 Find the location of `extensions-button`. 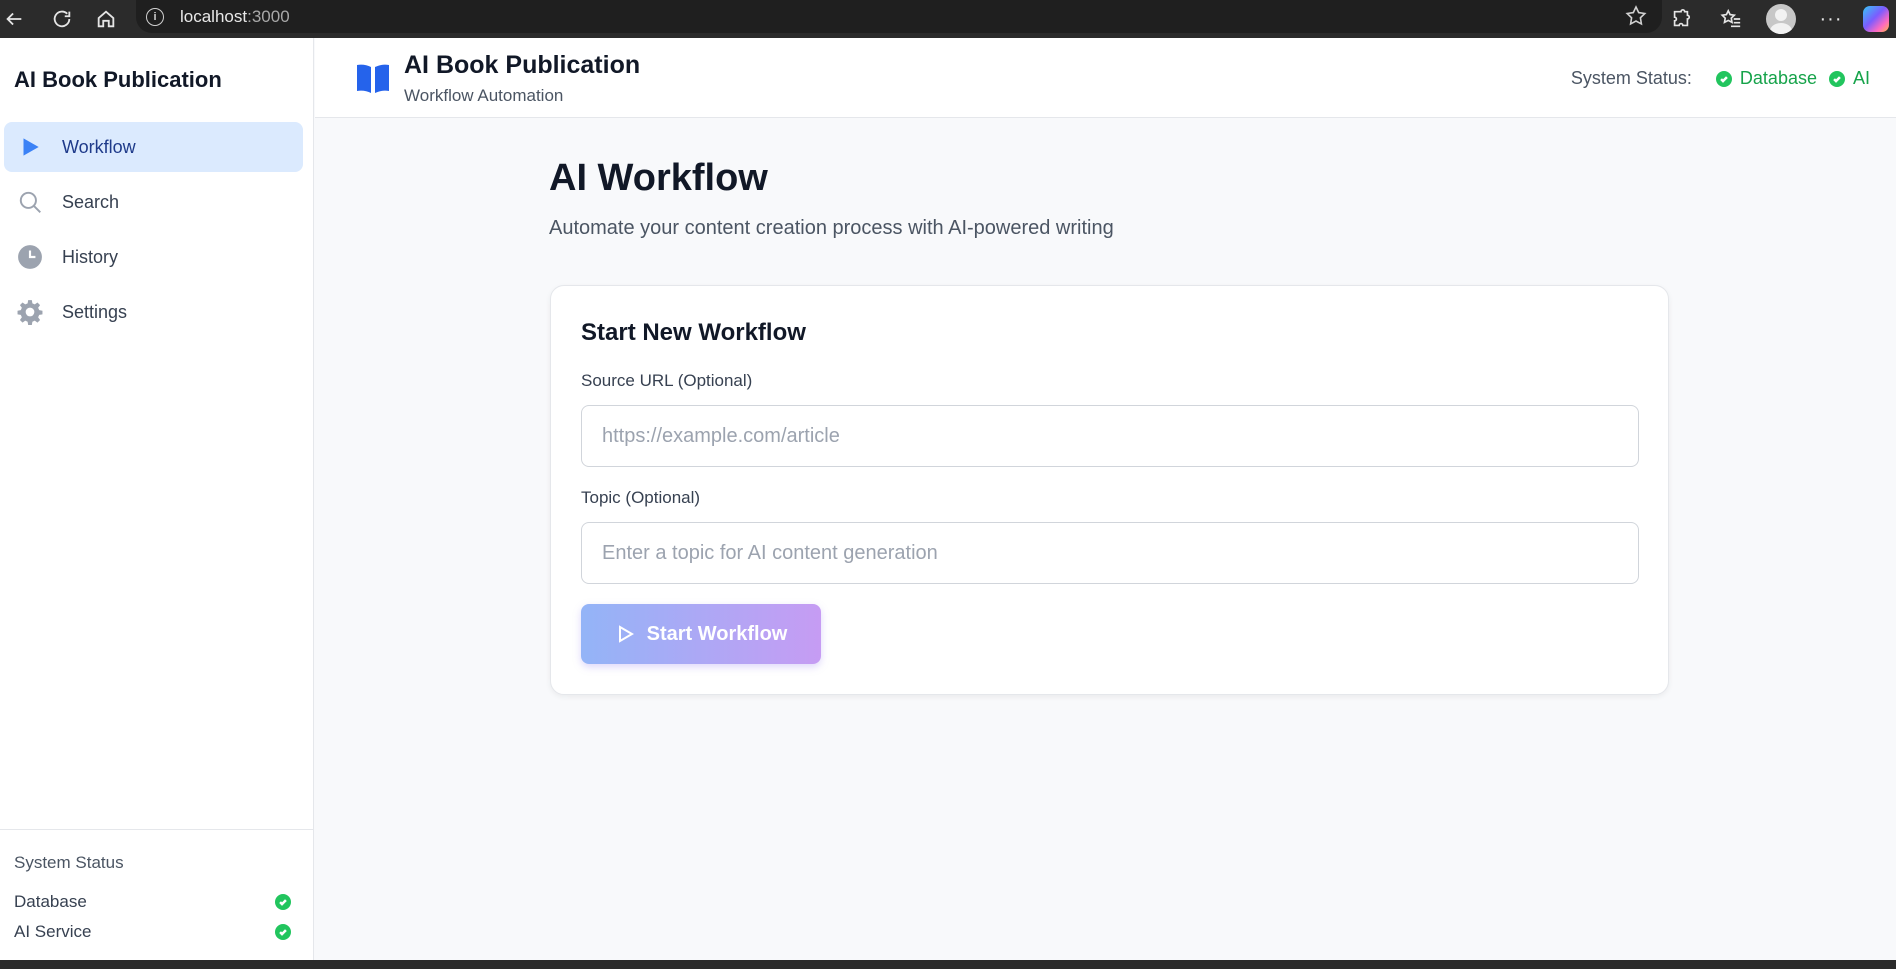

extensions-button is located at coordinates (1681, 19).